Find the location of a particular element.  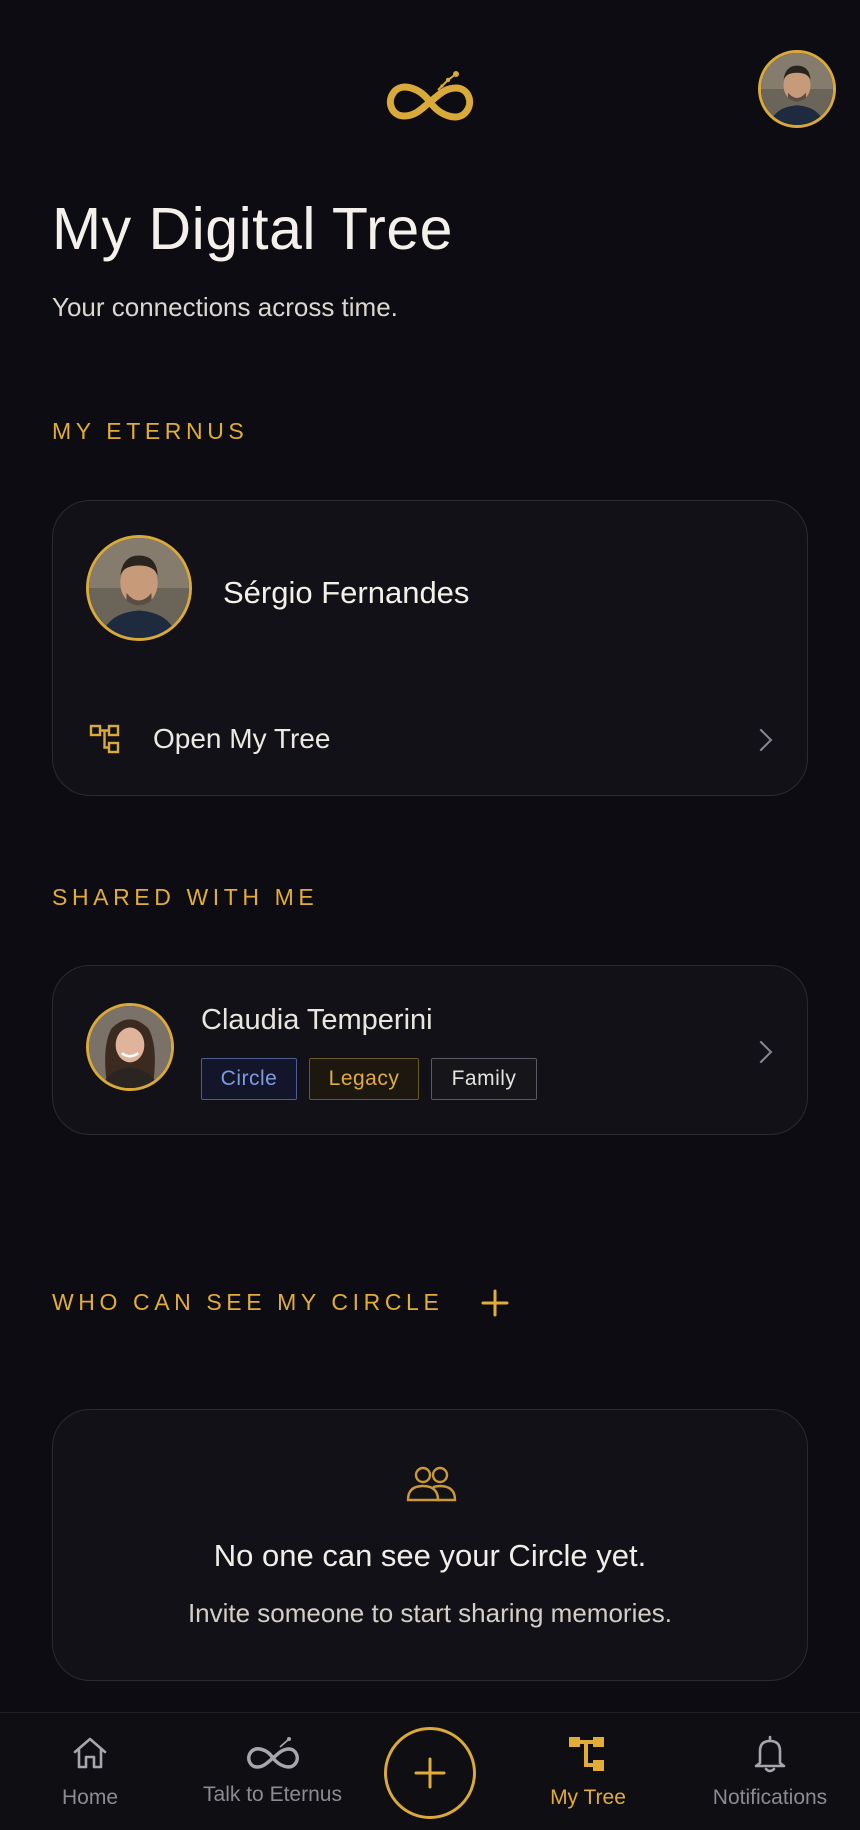

nav-label-my-tree: My Tree is located at coordinates (588, 1797).